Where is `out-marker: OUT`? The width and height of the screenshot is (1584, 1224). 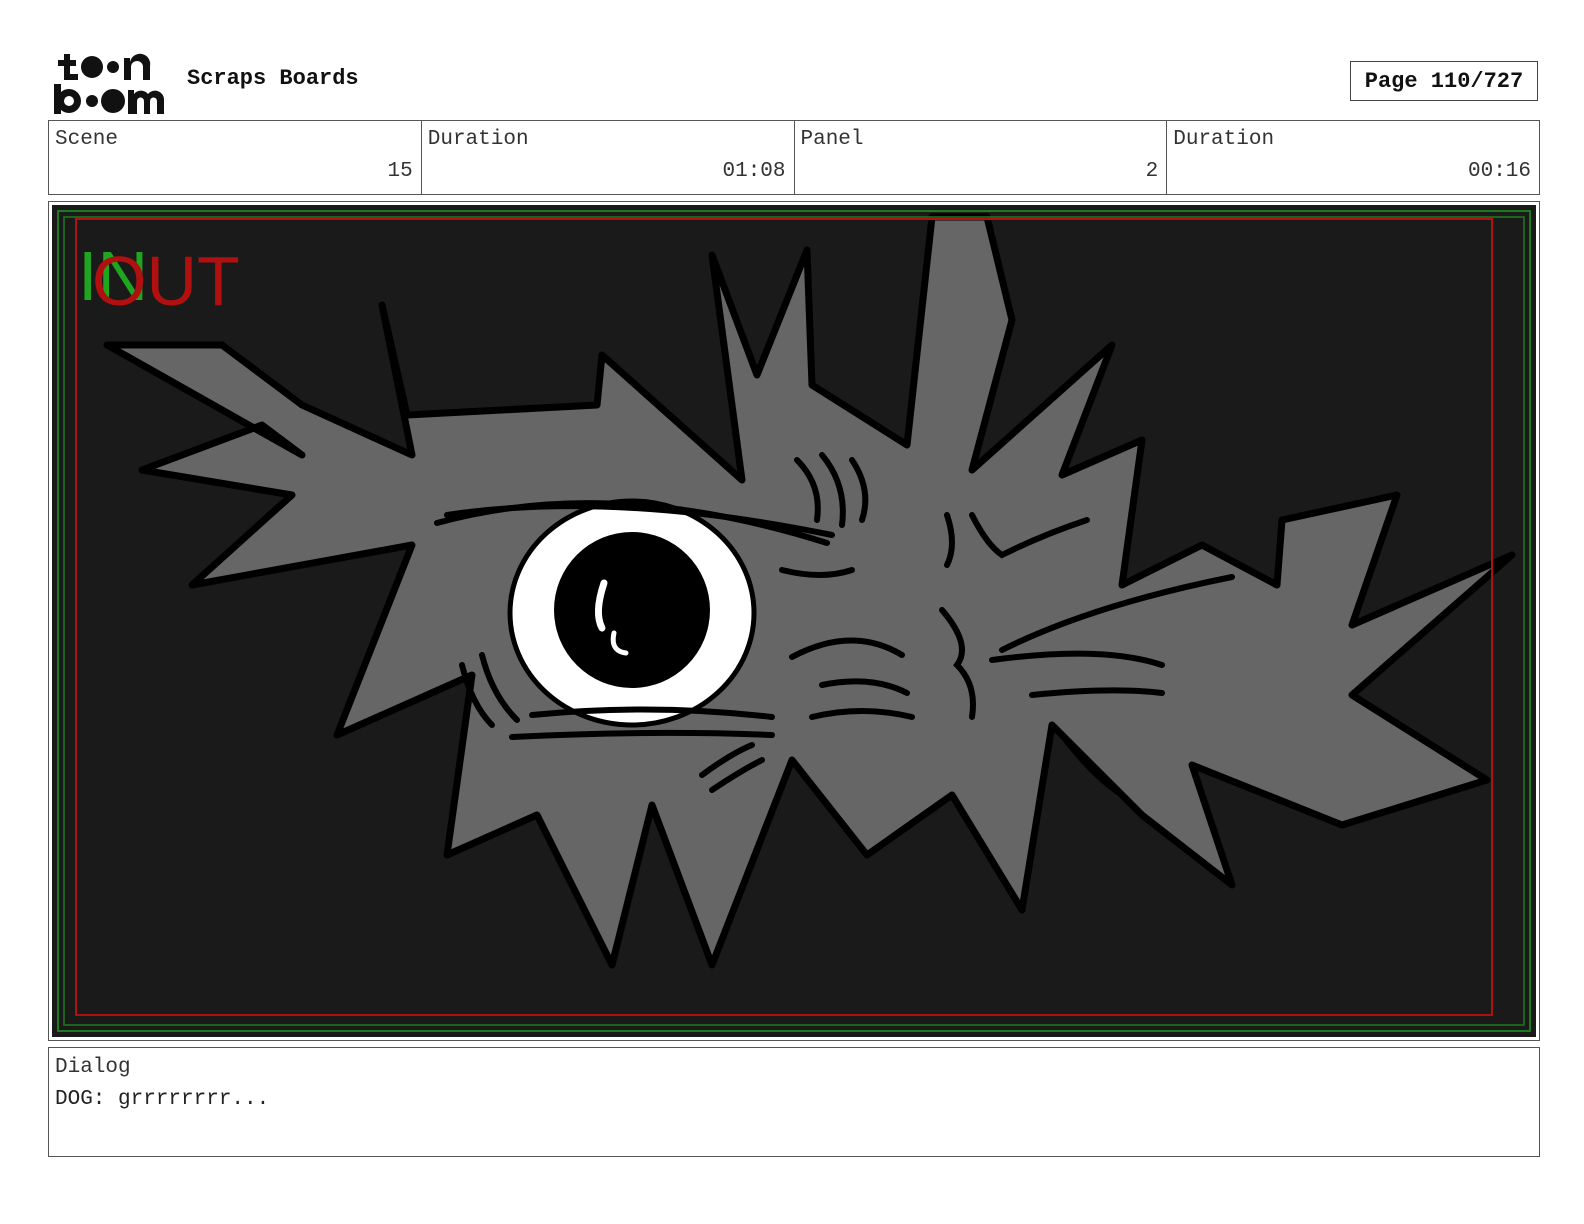
out-marker: OUT is located at coordinates (166, 281).